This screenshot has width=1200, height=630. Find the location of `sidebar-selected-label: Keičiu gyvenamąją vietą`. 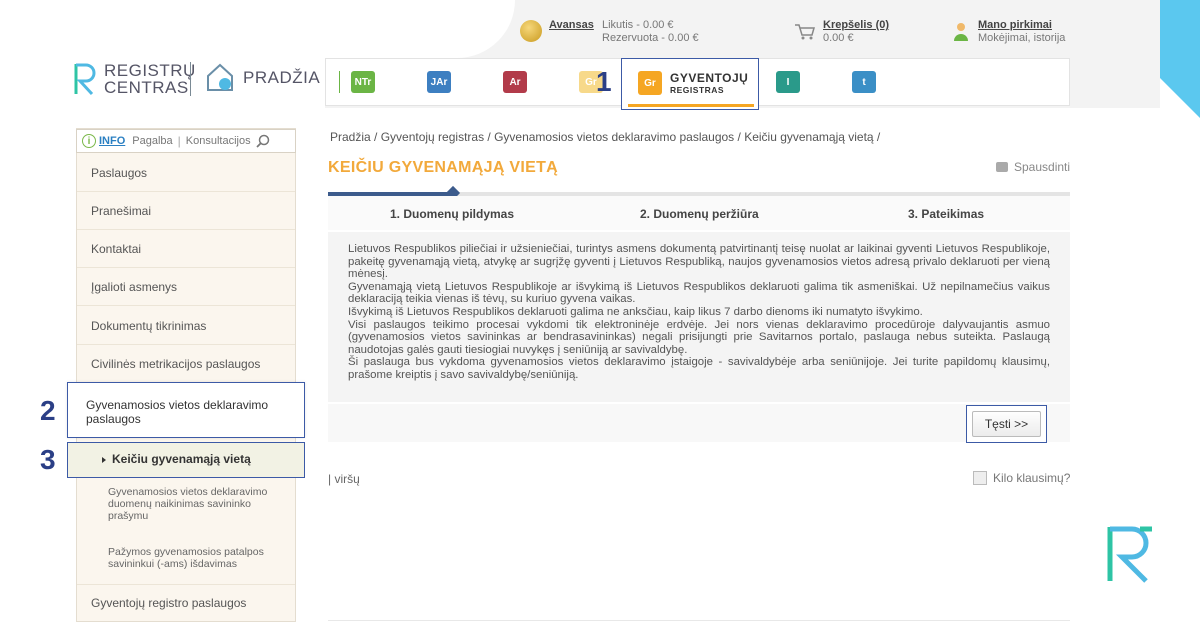

sidebar-selected-label: Keičiu gyvenamąją vietą is located at coordinates (181, 459).